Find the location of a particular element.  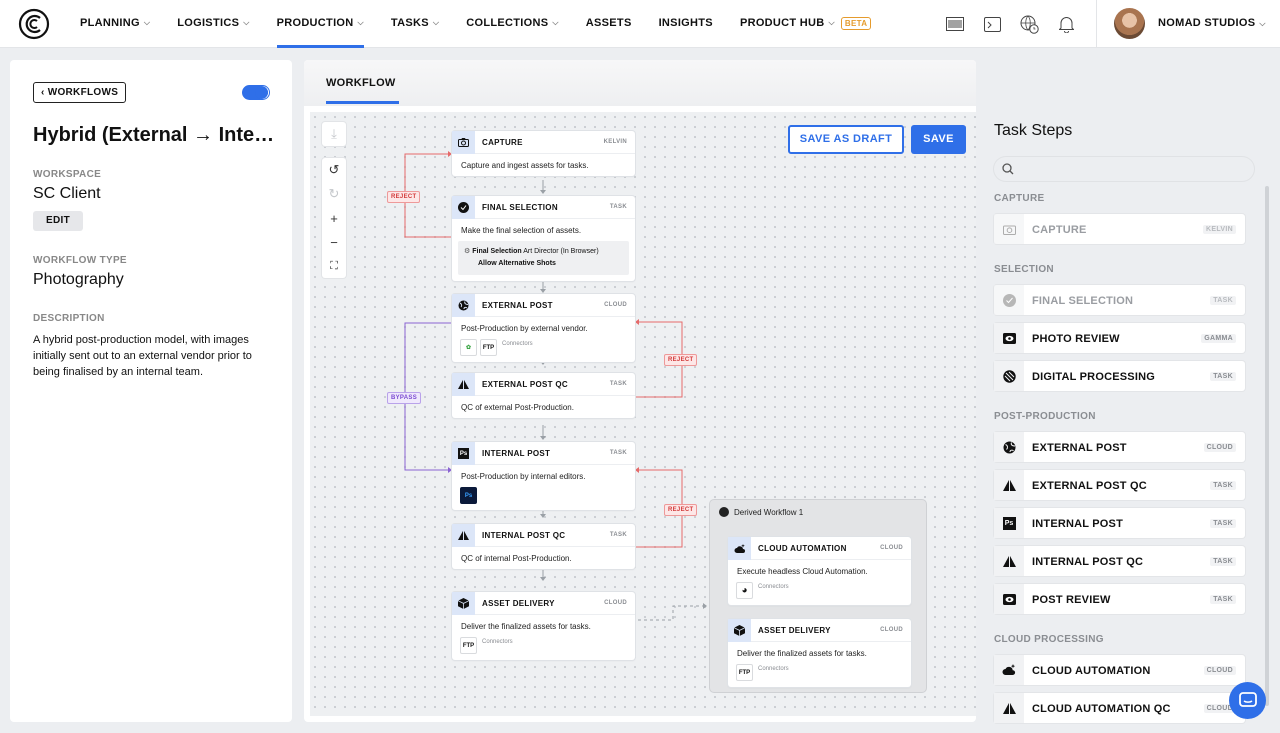

barcode-icon is located at coordinates (955, 24).